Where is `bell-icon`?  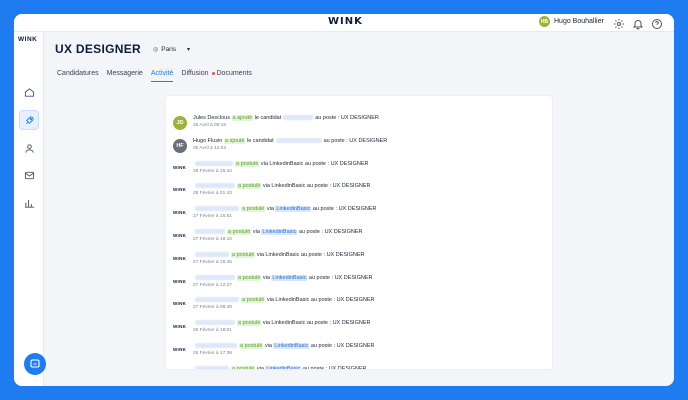
bell-icon is located at coordinates (638, 23).